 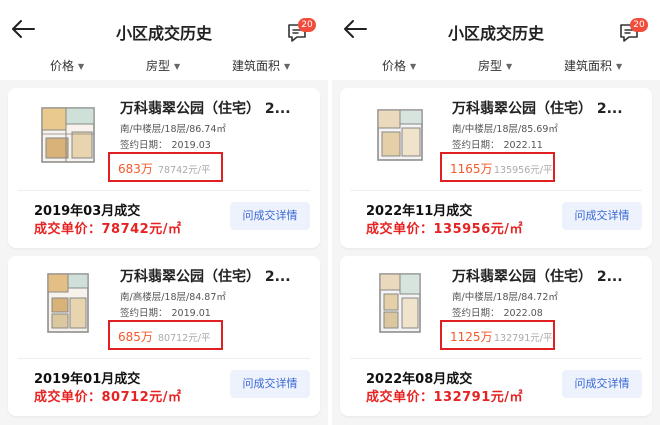 I want to click on sign-date-value: 2019.03, so click(x=191, y=145).